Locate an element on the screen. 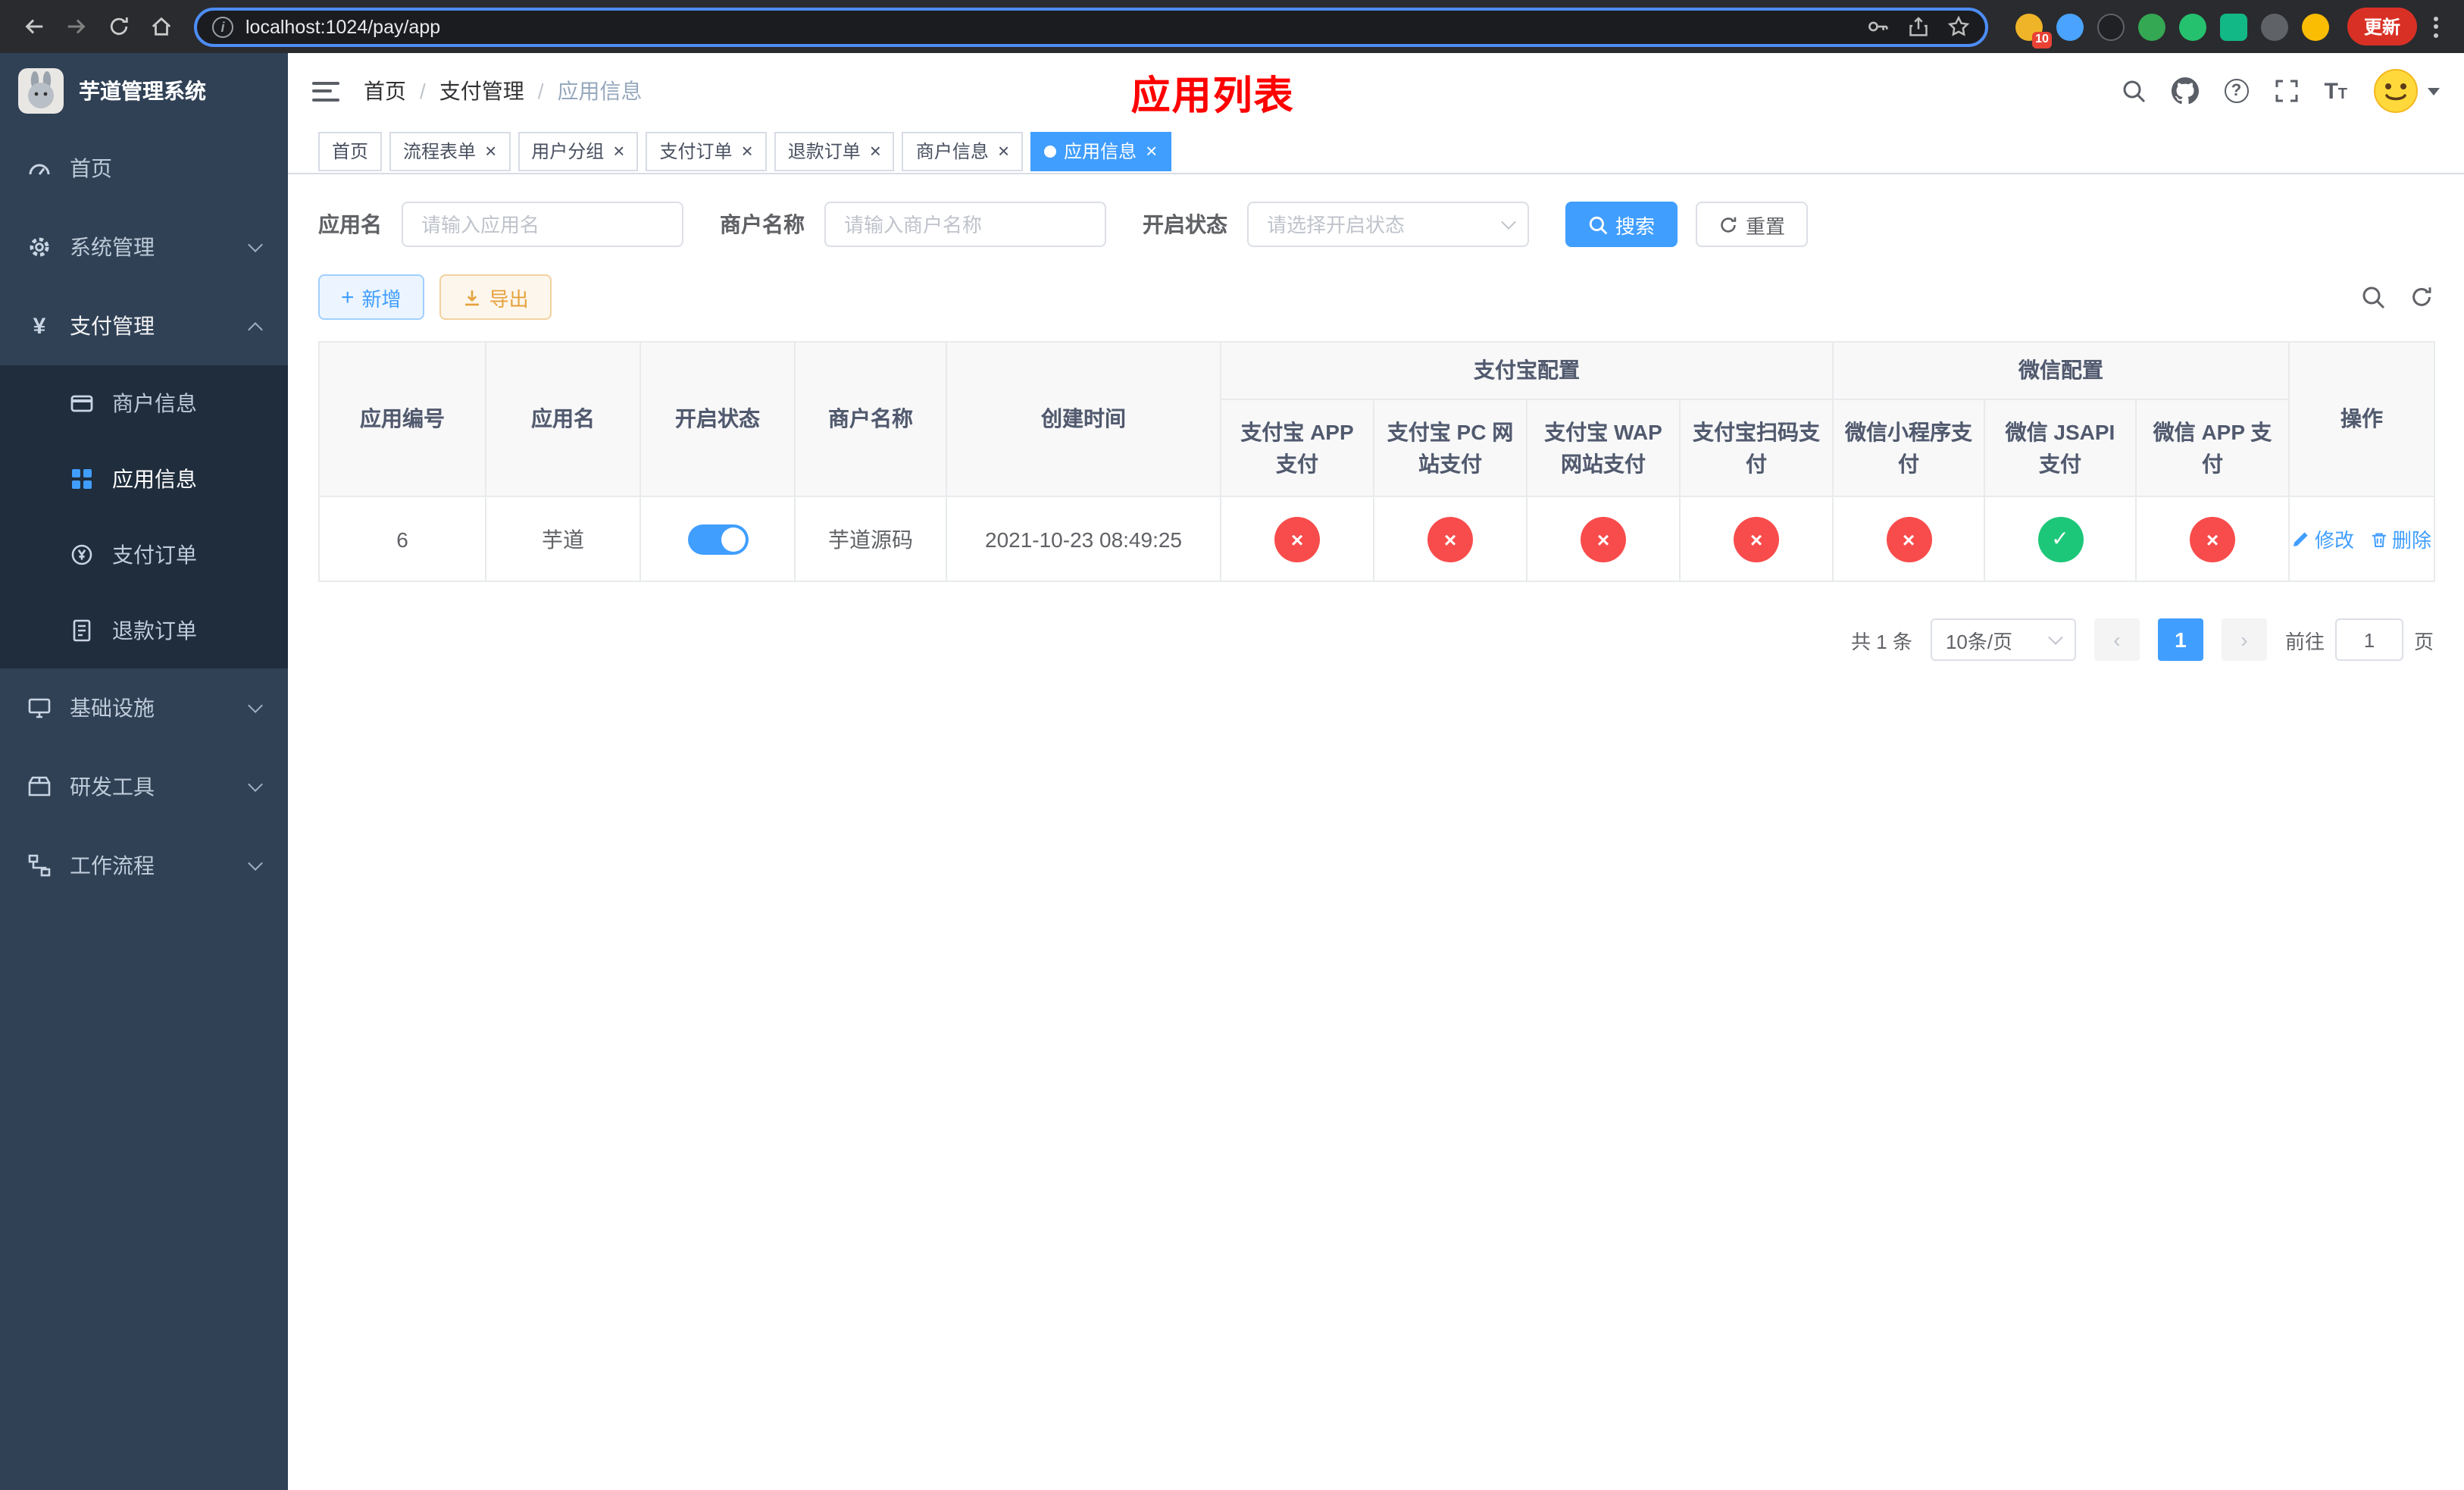  tab-refund-order: 退款订单 × is located at coordinates (834, 151).